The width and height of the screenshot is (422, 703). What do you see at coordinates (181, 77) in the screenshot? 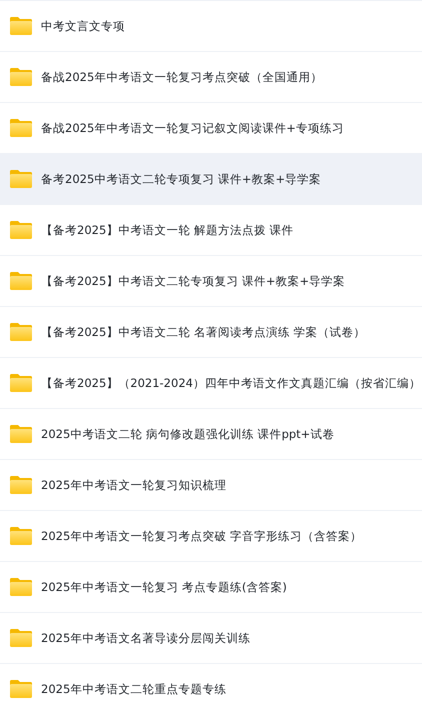
I see `folder-name: 备战2025年中考语文一轮复习考点突破（全国通用）` at bounding box center [181, 77].